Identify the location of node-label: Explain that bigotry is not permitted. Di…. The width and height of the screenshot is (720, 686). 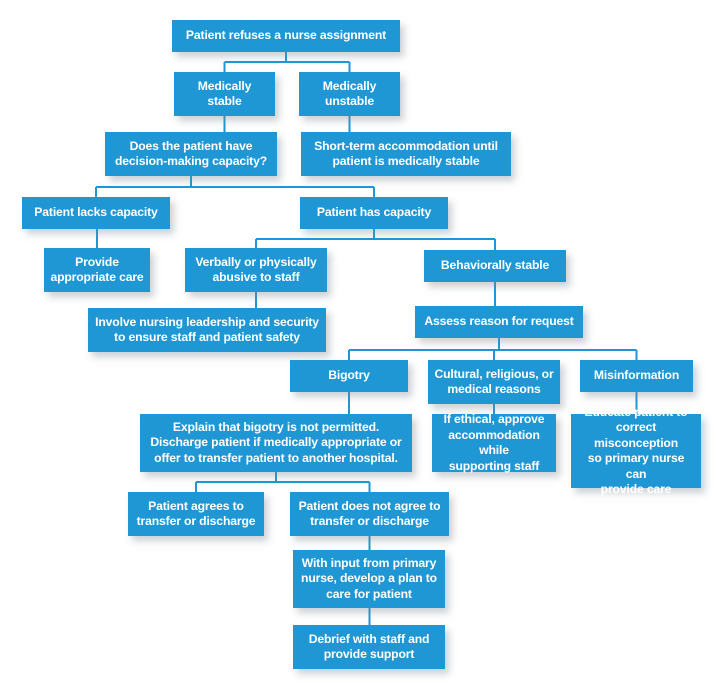
(276, 442).